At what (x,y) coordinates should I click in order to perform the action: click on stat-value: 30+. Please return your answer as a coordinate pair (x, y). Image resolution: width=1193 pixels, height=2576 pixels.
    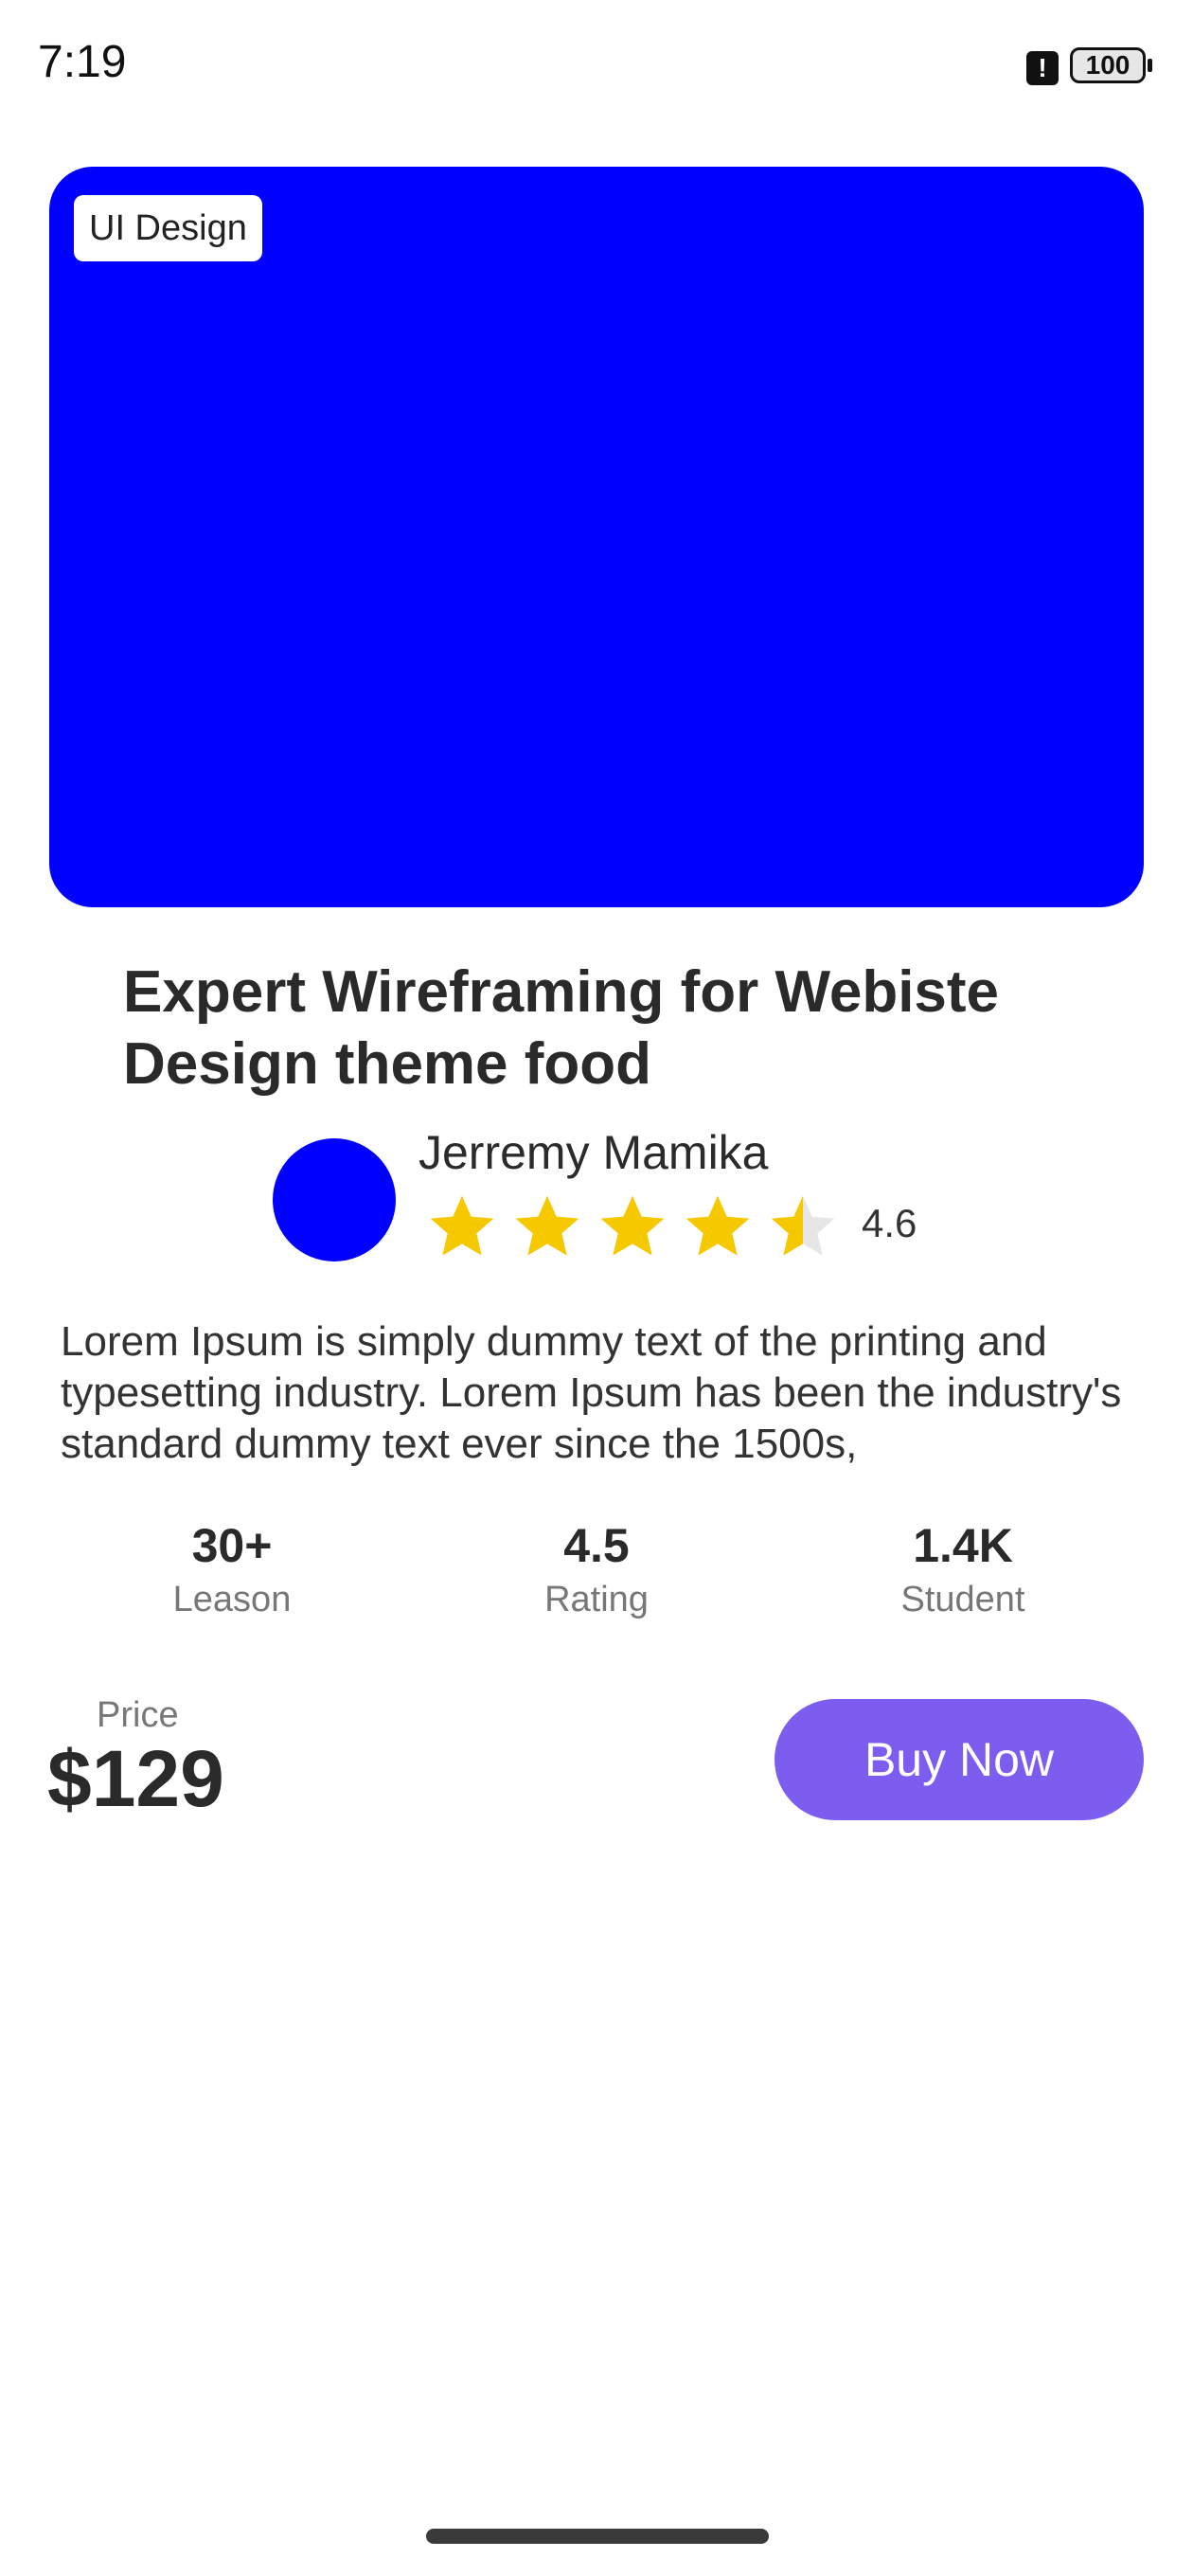
    Looking at the image, I should click on (232, 1545).